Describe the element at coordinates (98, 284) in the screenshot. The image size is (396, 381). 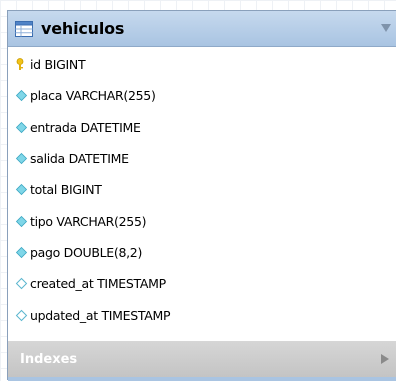
I see `column-label: created_at TIMESTAMP` at that location.